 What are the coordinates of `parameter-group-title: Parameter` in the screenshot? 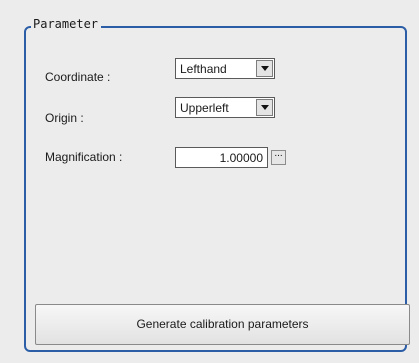 It's located at (66, 24).